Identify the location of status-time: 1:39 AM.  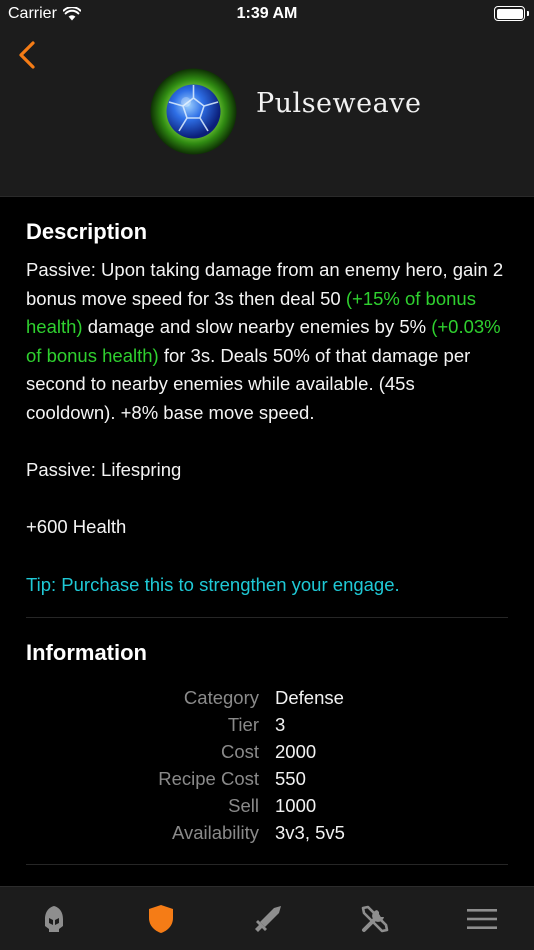
(267, 13).